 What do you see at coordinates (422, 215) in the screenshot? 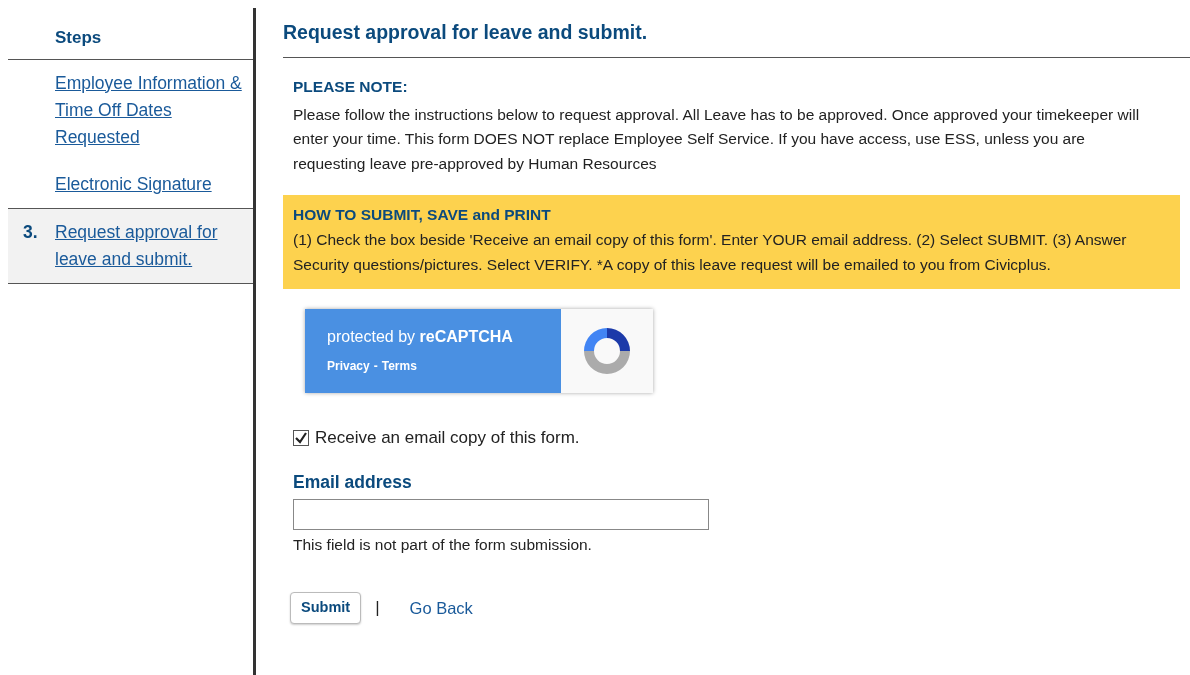
I see `instructions-heading: HOW TO SUBMIT, SAVE and PRINT` at bounding box center [422, 215].